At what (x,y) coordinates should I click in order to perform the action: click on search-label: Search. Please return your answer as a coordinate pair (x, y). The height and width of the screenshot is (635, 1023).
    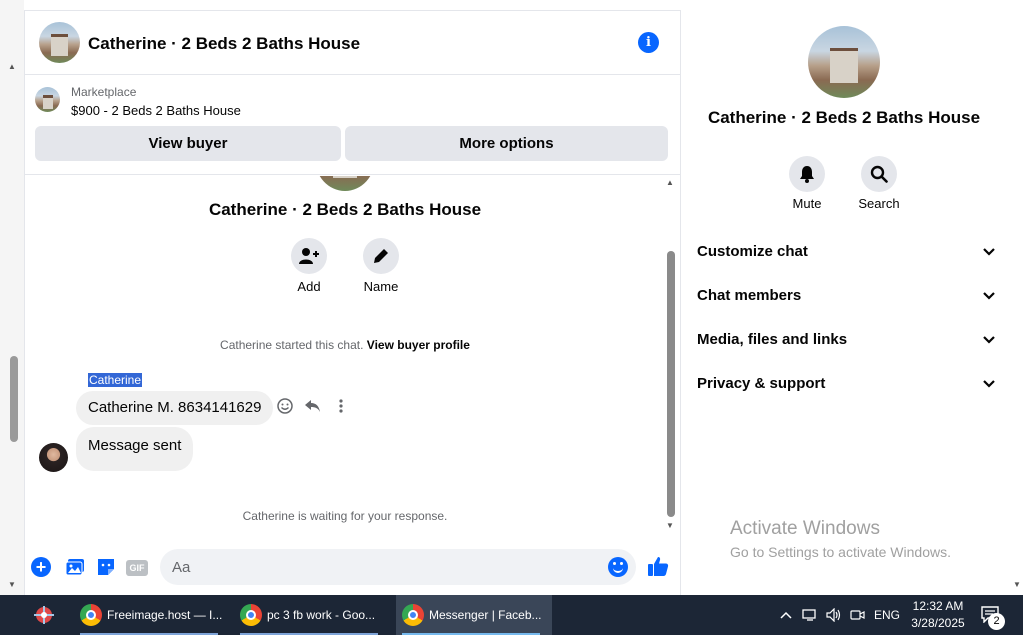
    Looking at the image, I should click on (879, 203).